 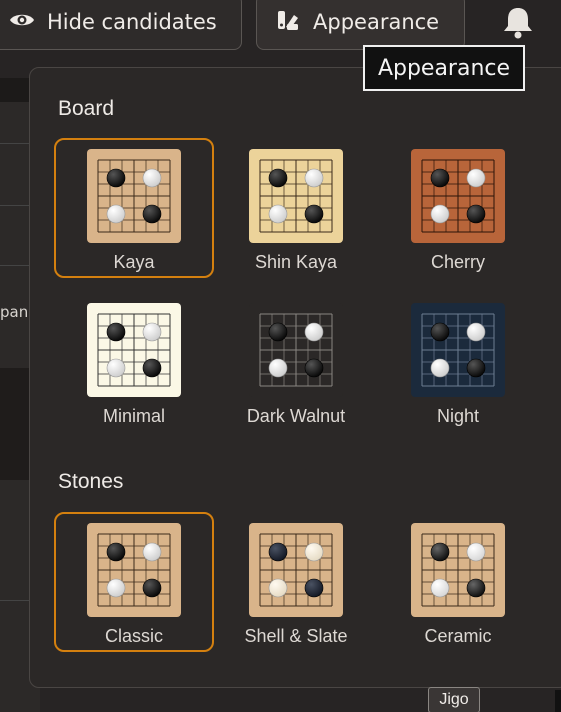 What do you see at coordinates (454, 699) in the screenshot?
I see `jigo-badge: Jigo` at bounding box center [454, 699].